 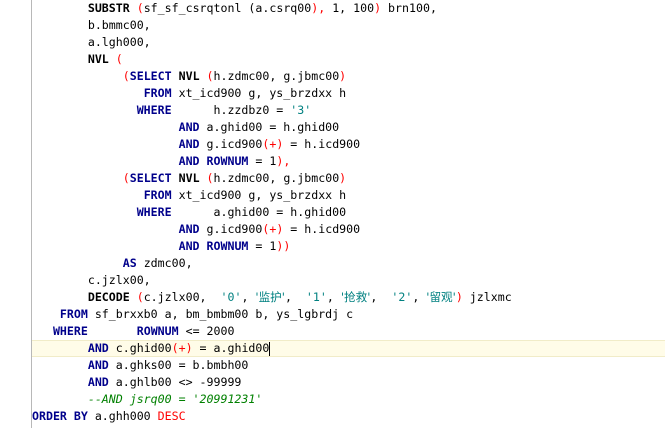 What do you see at coordinates (91, 42) in the screenshot?
I see `code-token: a.lgh000,` at bounding box center [91, 42].